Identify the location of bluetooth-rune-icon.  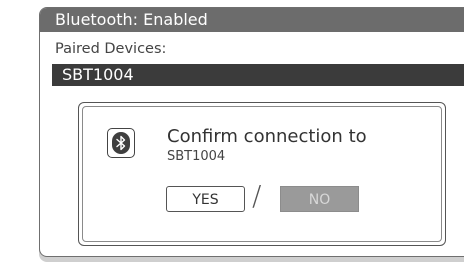
(121, 143).